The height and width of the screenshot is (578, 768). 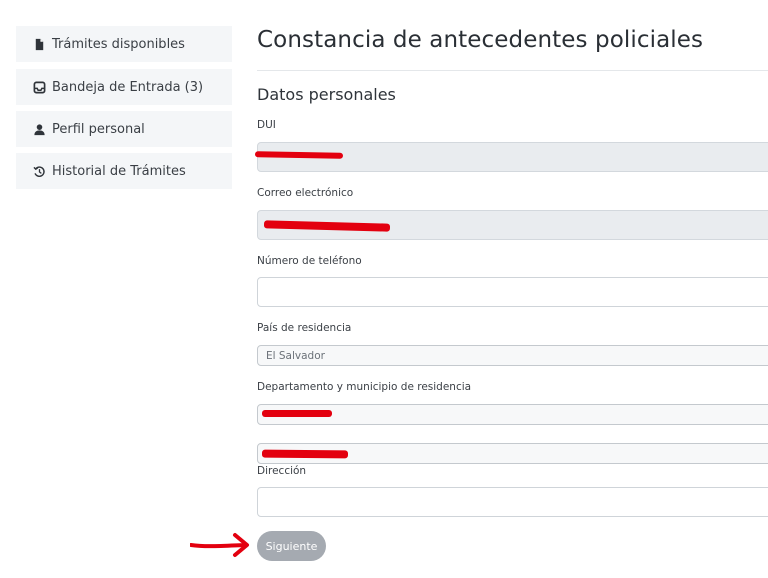 I want to click on arrow-annotation-icon, so click(x=219, y=545).